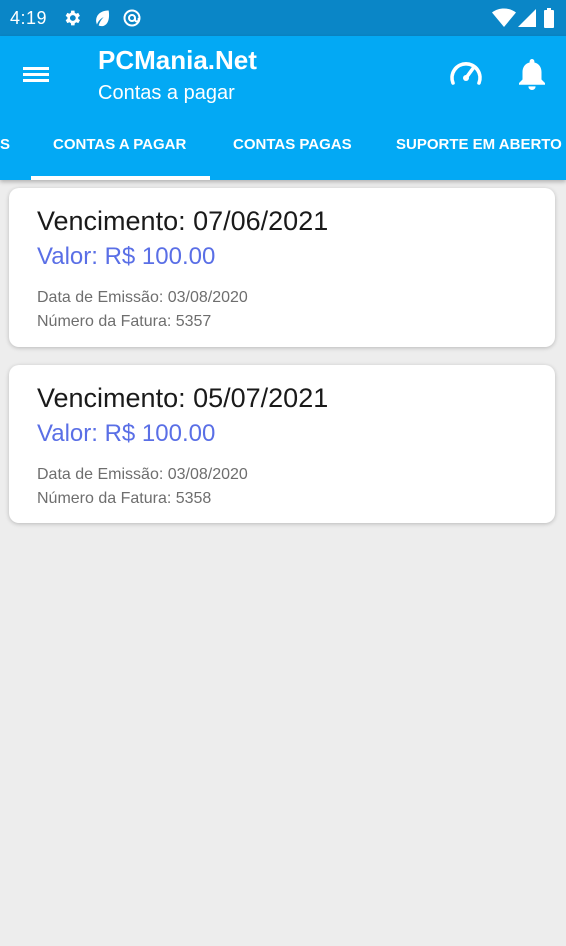 The image size is (566, 946). What do you see at coordinates (283, 18) in the screenshot?
I see `status-bar: 4:19` at bounding box center [283, 18].